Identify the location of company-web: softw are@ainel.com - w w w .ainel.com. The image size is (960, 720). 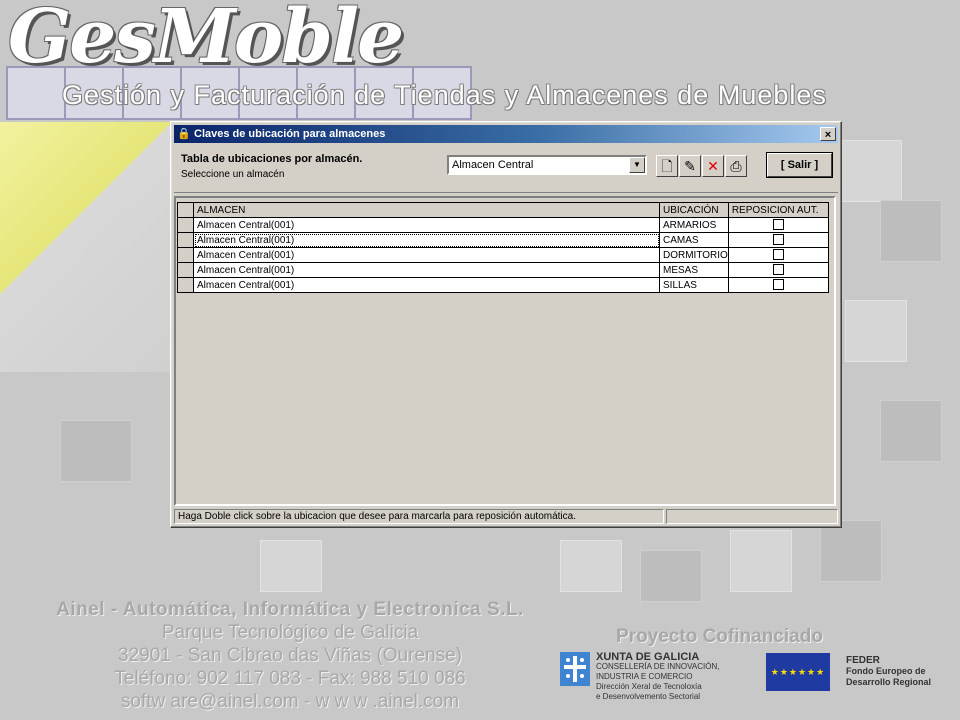
(290, 701).